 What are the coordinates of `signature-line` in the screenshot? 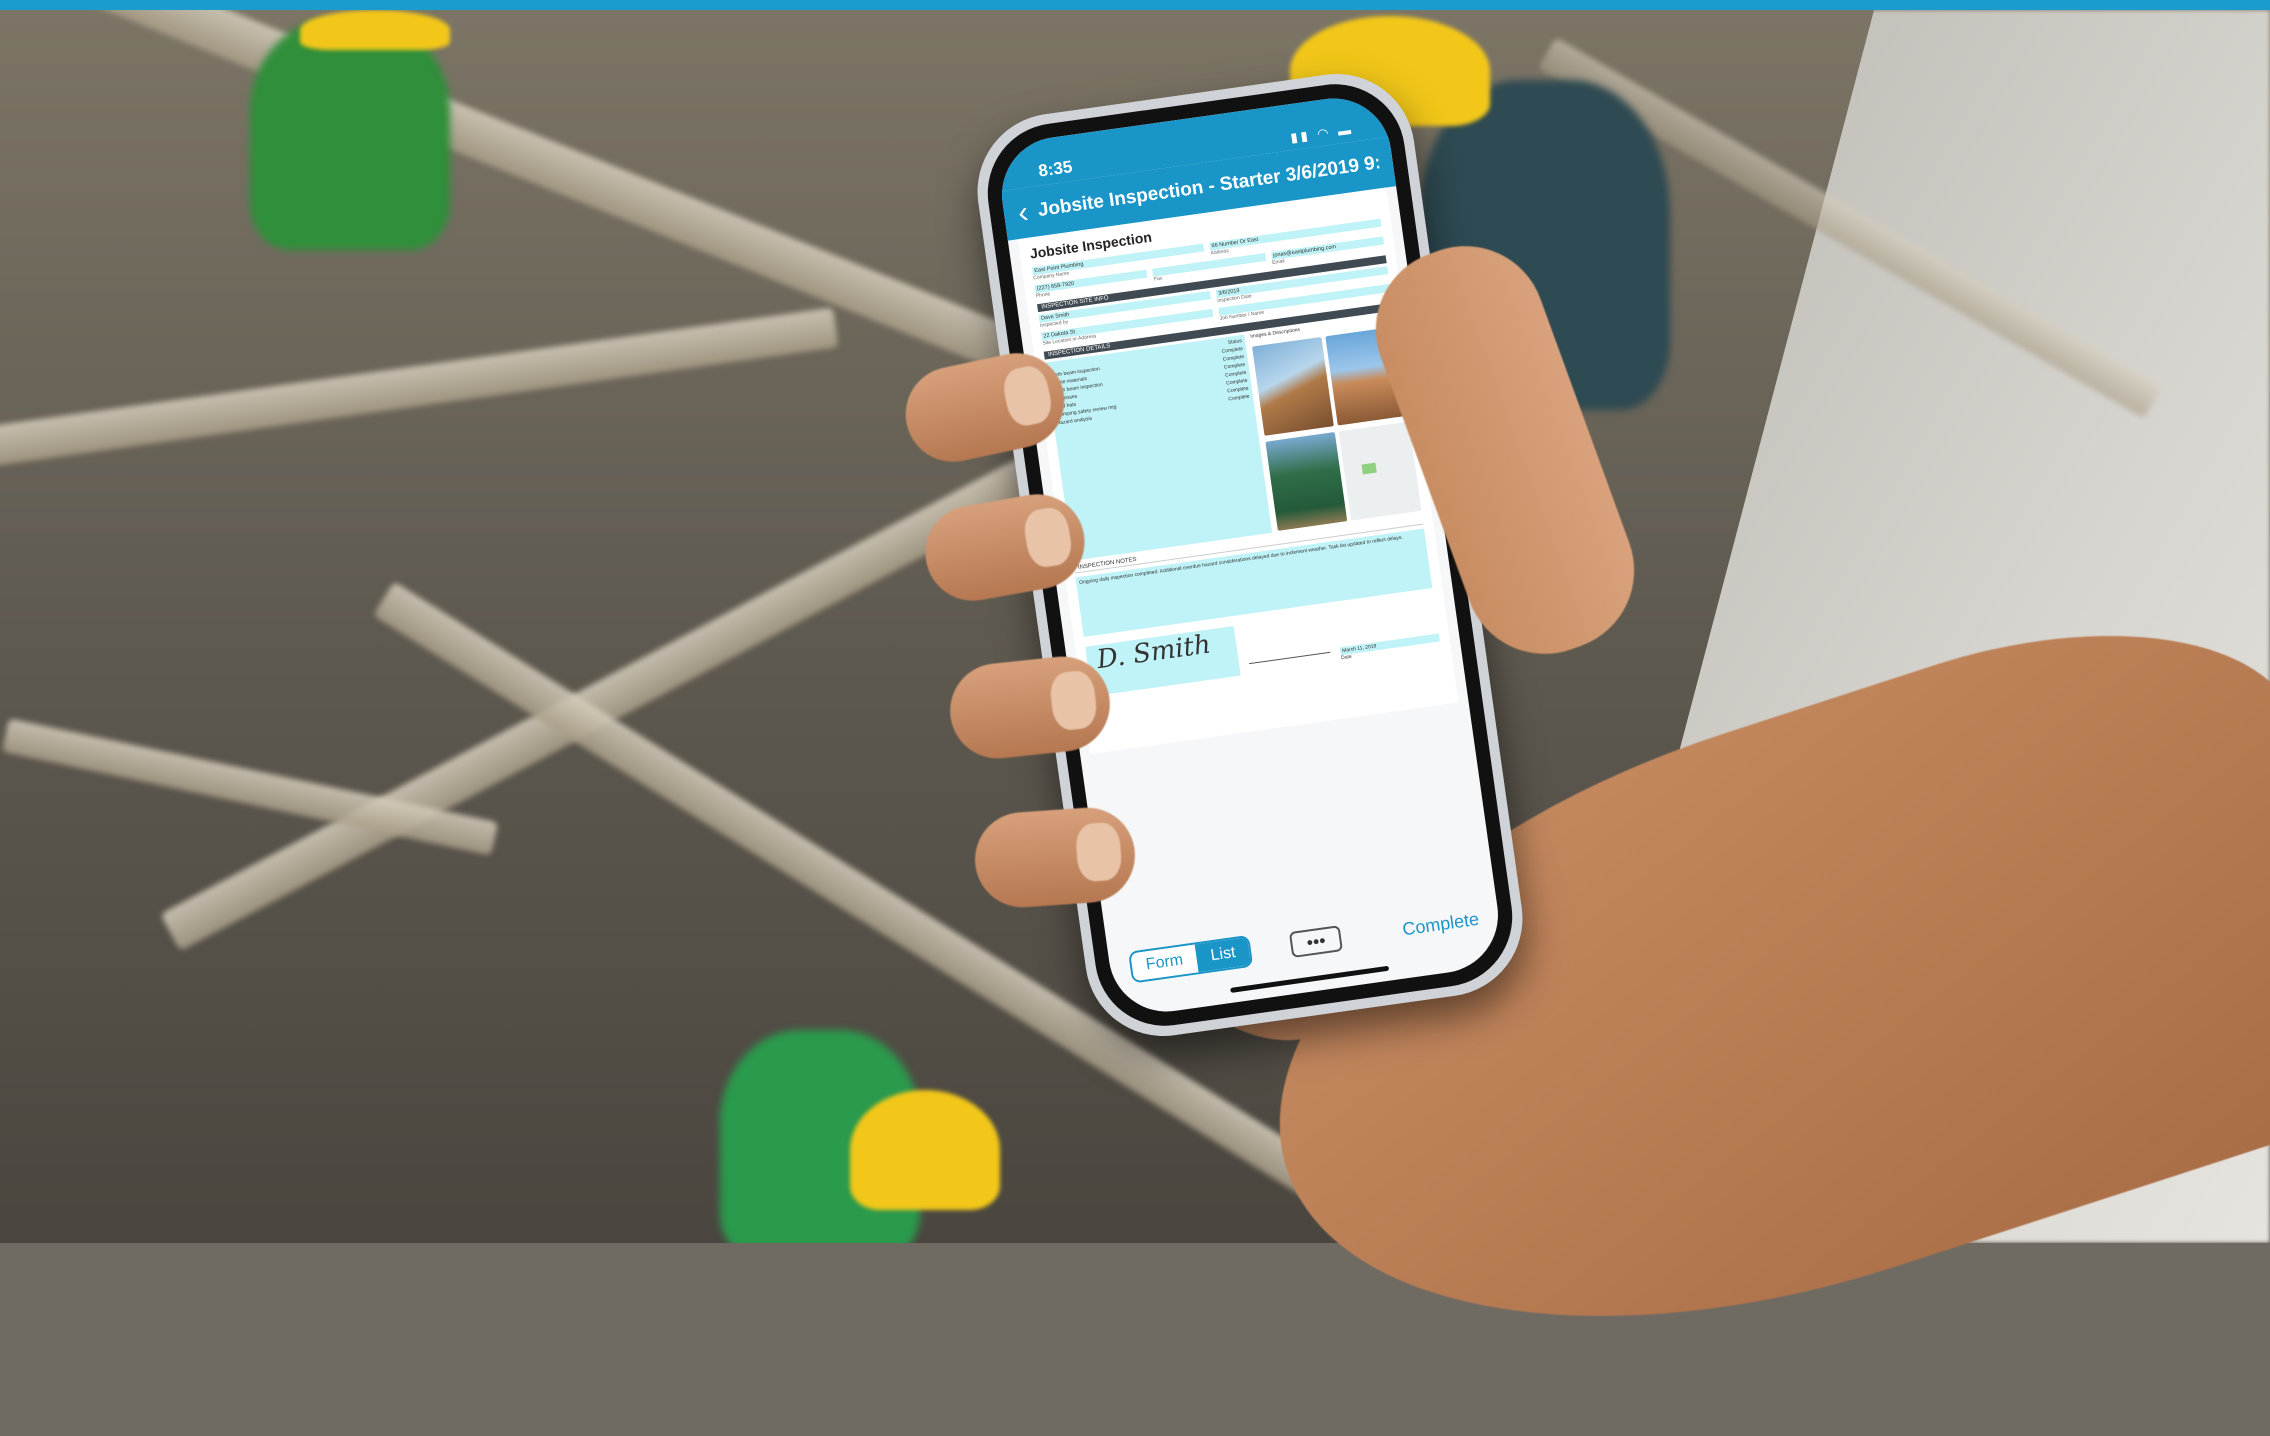 It's located at (1290, 658).